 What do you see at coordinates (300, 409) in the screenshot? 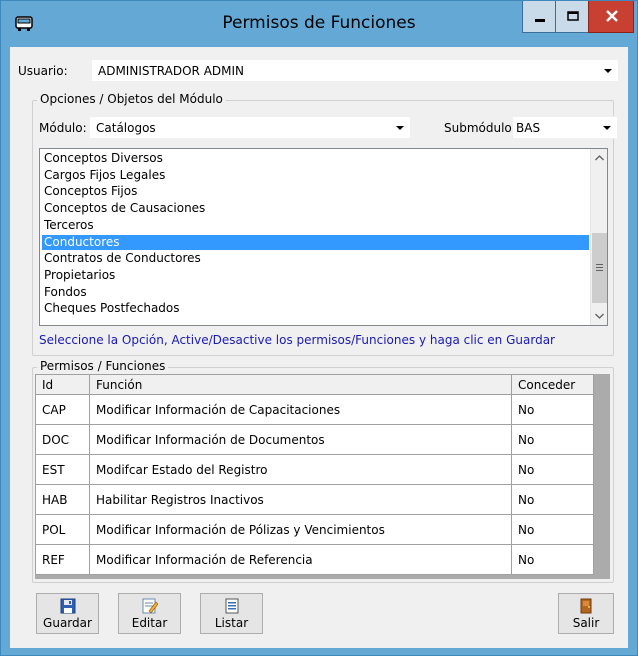
I see `cell-funcion: Modificar Información de Capacitaciones` at bounding box center [300, 409].